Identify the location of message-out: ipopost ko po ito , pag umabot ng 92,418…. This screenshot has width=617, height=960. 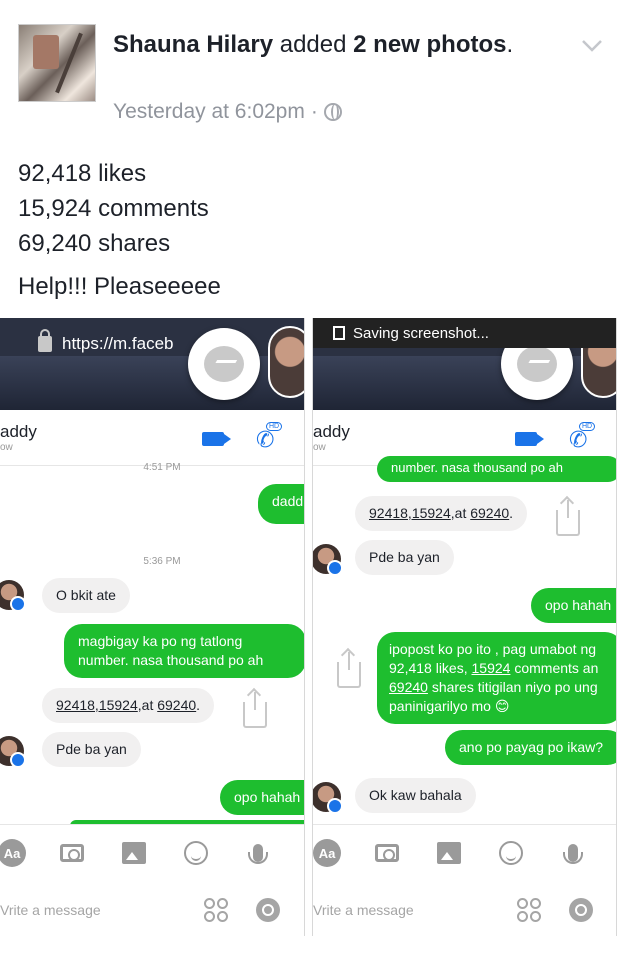
(496, 678).